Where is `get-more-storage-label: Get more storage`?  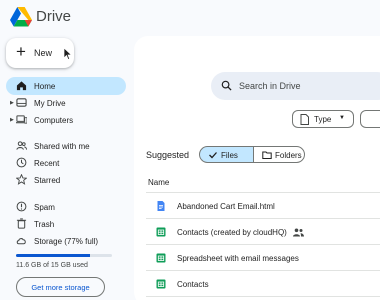
get-more-storage-label: Get more storage is located at coordinates (60, 287).